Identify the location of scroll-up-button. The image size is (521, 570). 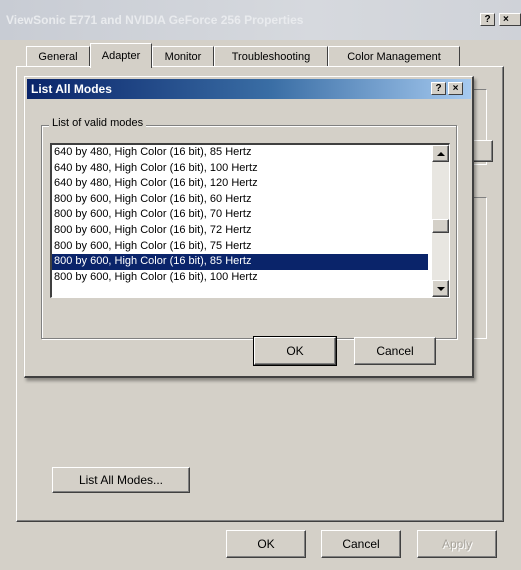
(440, 153).